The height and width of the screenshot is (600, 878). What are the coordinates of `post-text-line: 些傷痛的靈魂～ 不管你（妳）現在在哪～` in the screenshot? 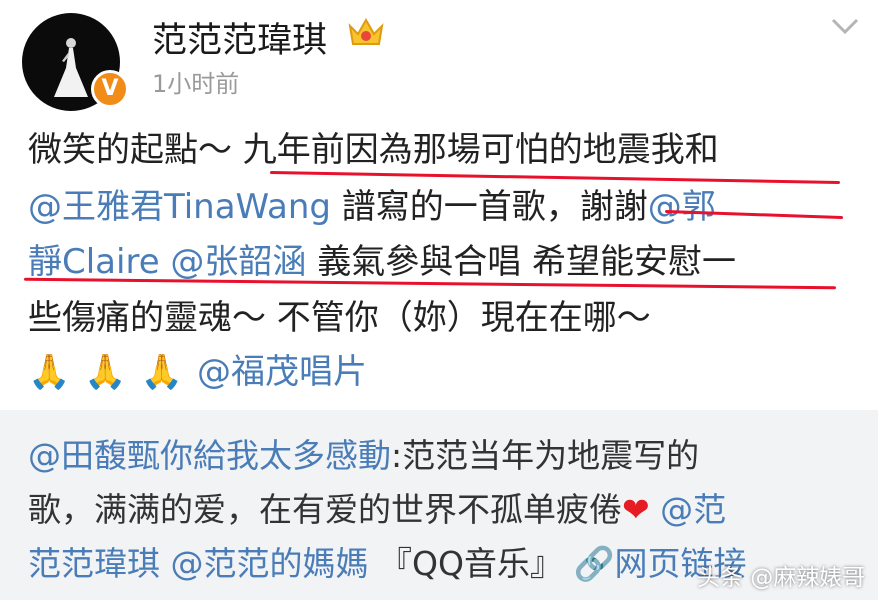 It's located at (339, 318).